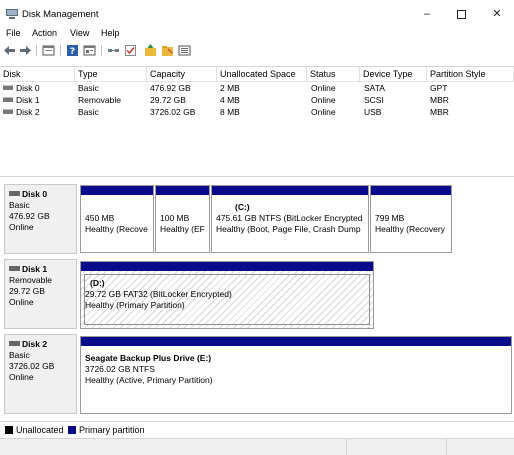 This screenshot has height=455, width=514. What do you see at coordinates (390, 218) in the screenshot?
I see `partition-size: 799 MB` at bounding box center [390, 218].